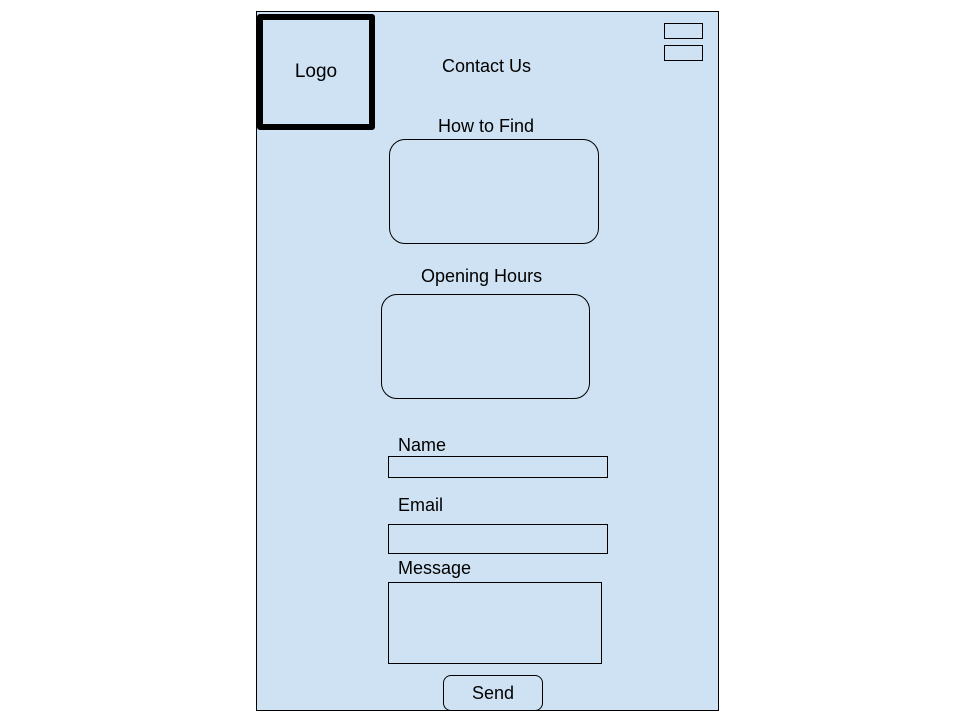 This screenshot has width=960, height=720. I want to click on opening-hours-heading: Opening Hours, so click(482, 276).